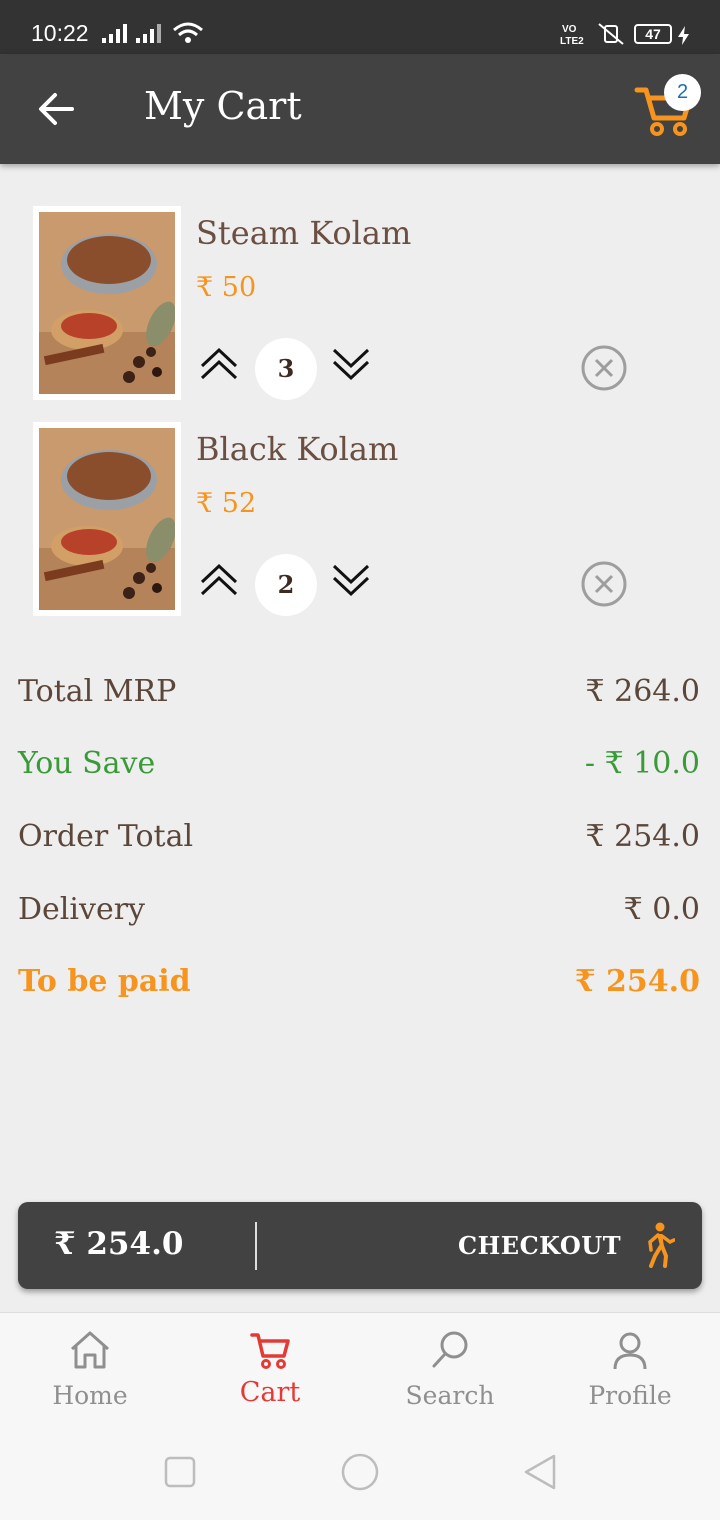  What do you see at coordinates (611, 34) in the screenshot?
I see `mute-vibrate-icon` at bounding box center [611, 34].